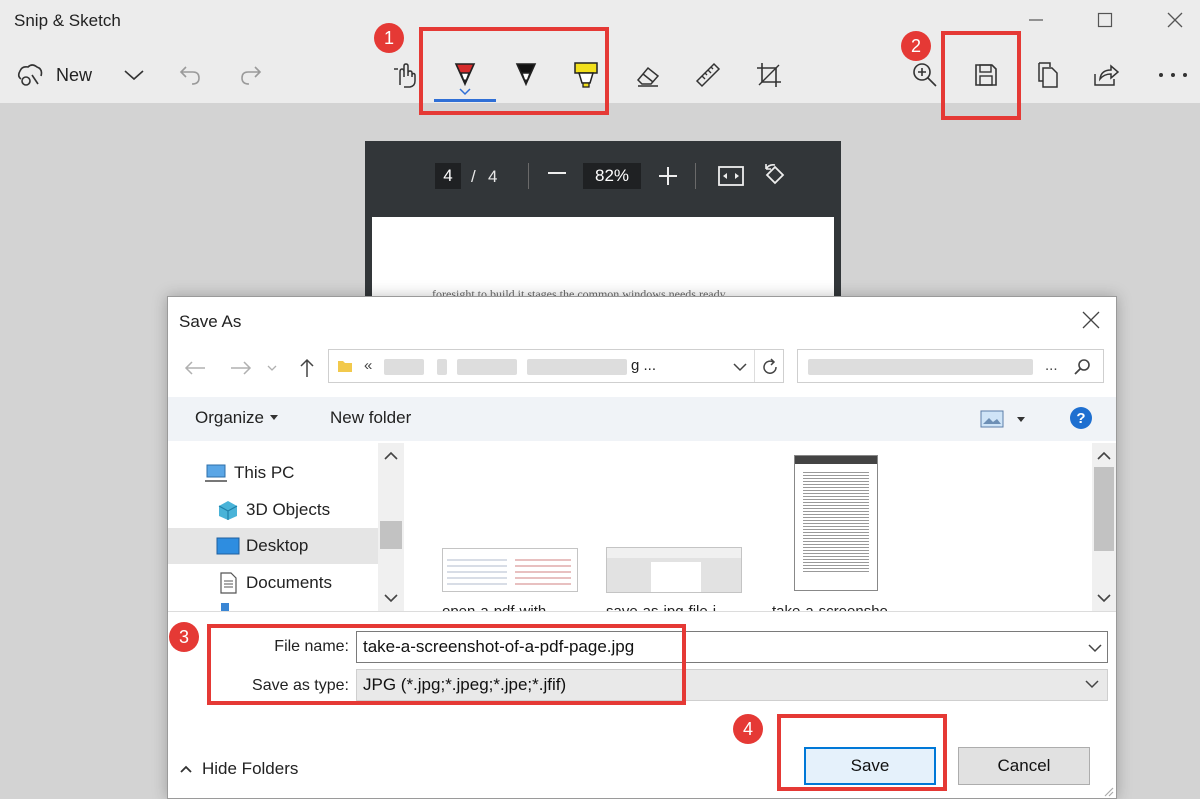  I want to click on 3d-objects-icon, so click(228, 510).